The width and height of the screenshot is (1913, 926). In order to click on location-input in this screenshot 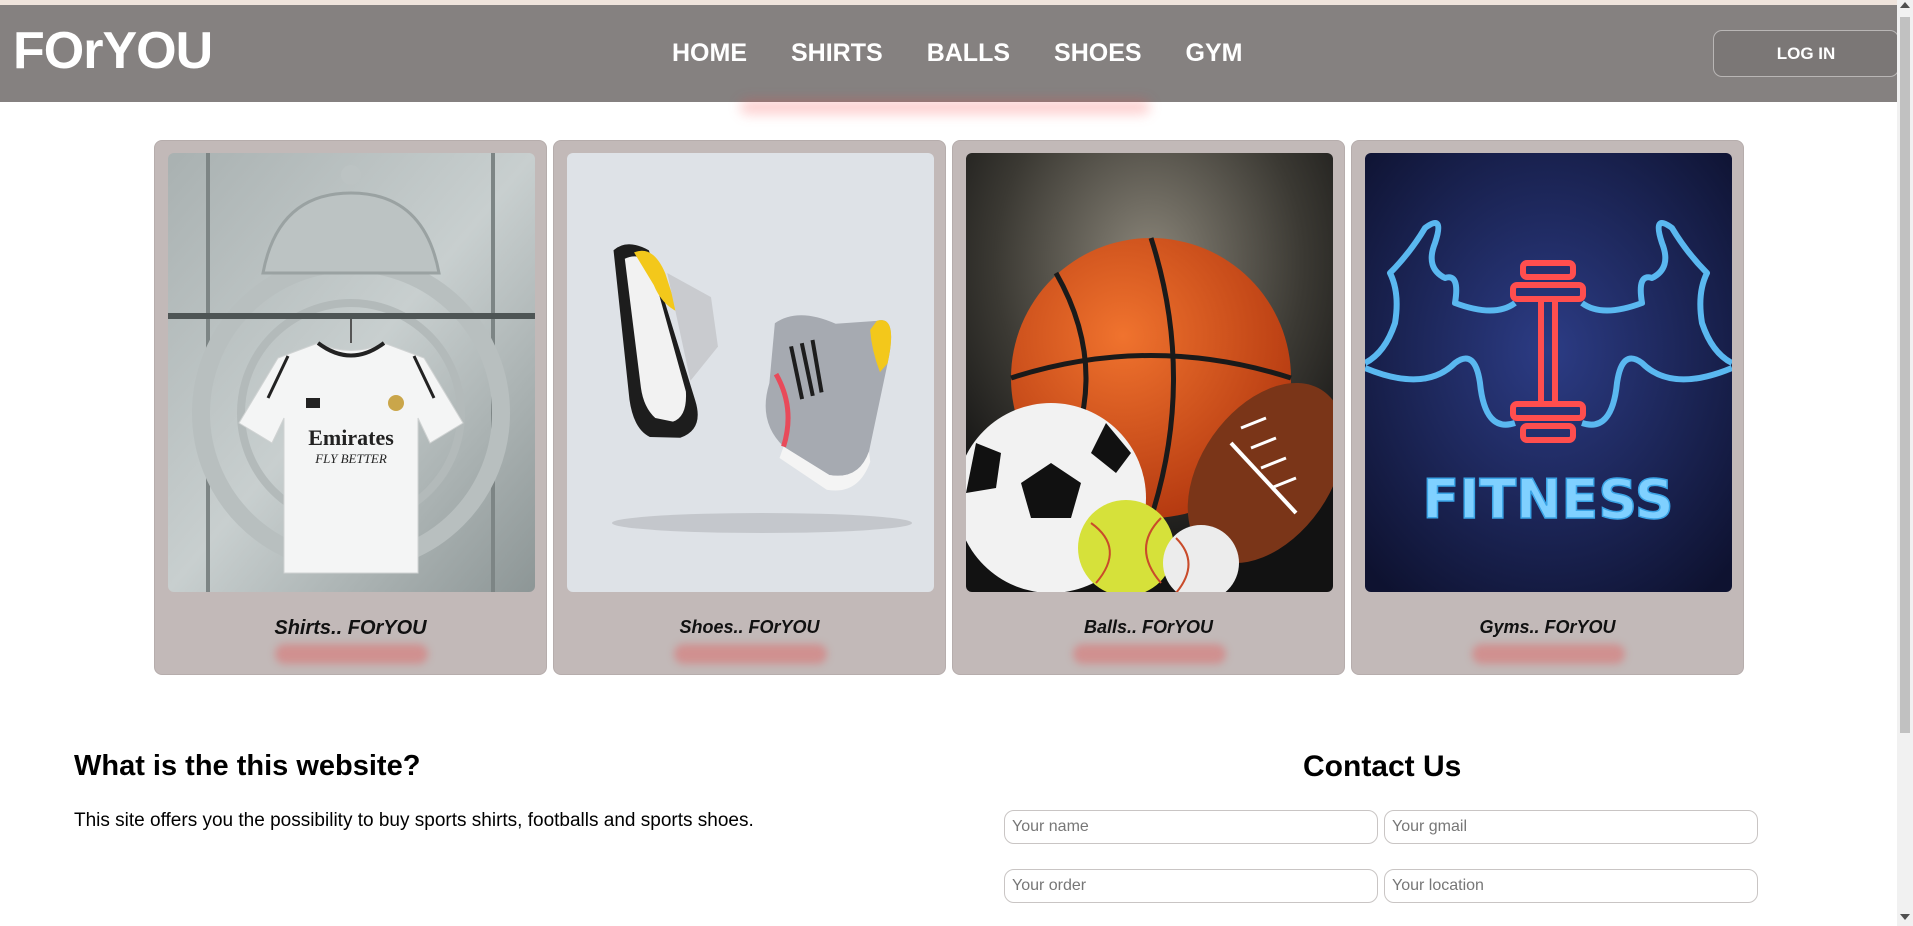, I will do `click(1571, 886)`.